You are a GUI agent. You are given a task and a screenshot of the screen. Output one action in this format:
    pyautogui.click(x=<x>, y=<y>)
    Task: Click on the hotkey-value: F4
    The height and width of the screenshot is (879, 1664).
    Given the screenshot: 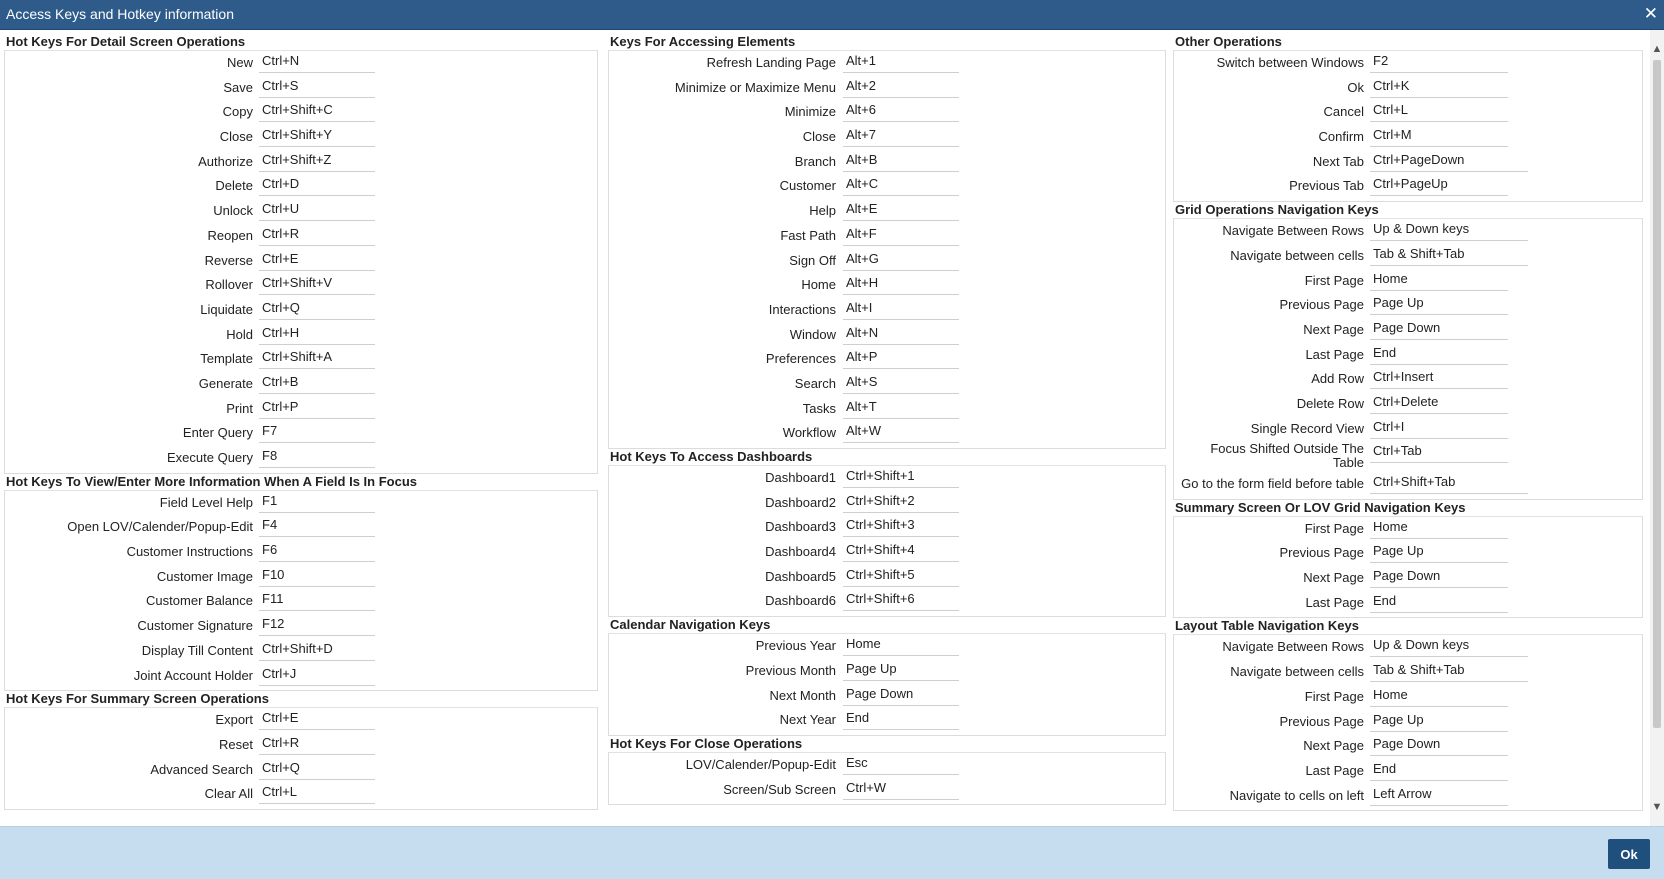 What is the action you would take?
    pyautogui.click(x=317, y=527)
    